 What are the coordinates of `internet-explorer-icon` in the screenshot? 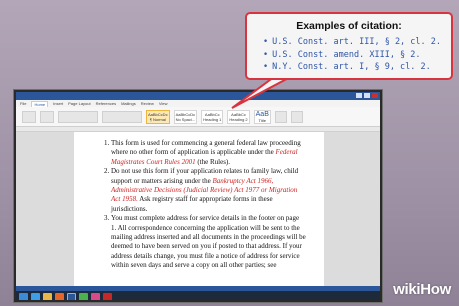 It's located at (35, 296).